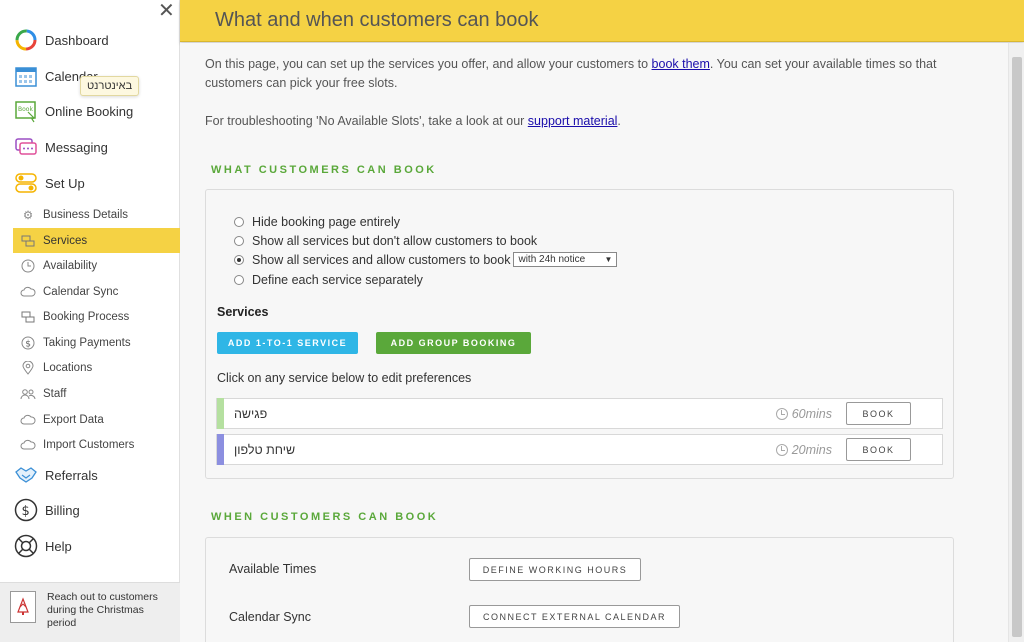 This screenshot has height=642, width=1024. What do you see at coordinates (71, 475) in the screenshot?
I see `sidebar-item-label: Referrals` at bounding box center [71, 475].